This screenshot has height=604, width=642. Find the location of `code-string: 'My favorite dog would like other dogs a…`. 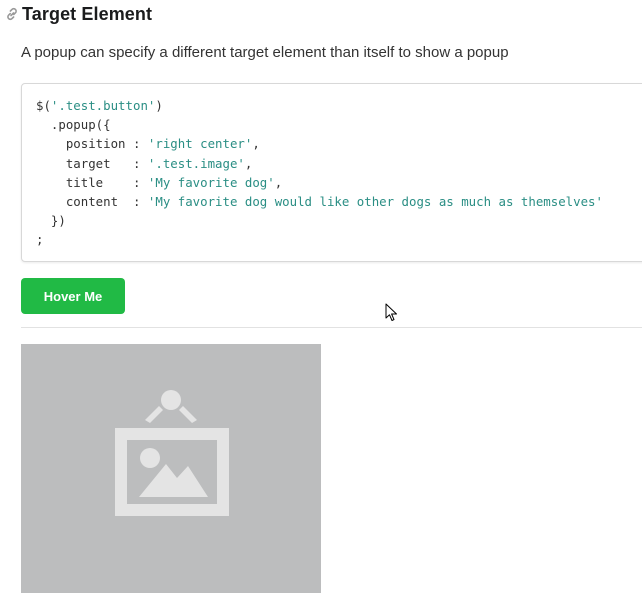

code-string: 'My favorite dog would like other dogs a… is located at coordinates (375, 202).